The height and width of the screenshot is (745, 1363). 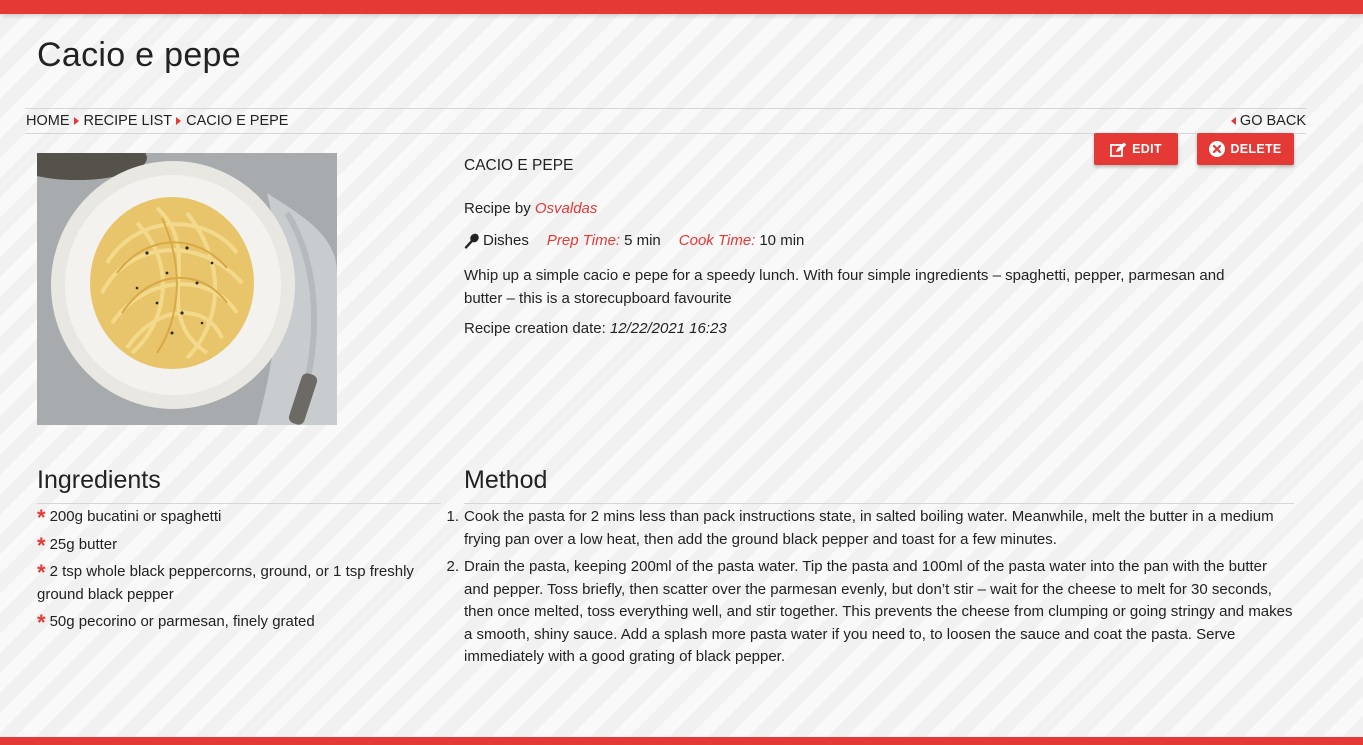 I want to click on author-prefix: Recipe by, so click(x=497, y=208).